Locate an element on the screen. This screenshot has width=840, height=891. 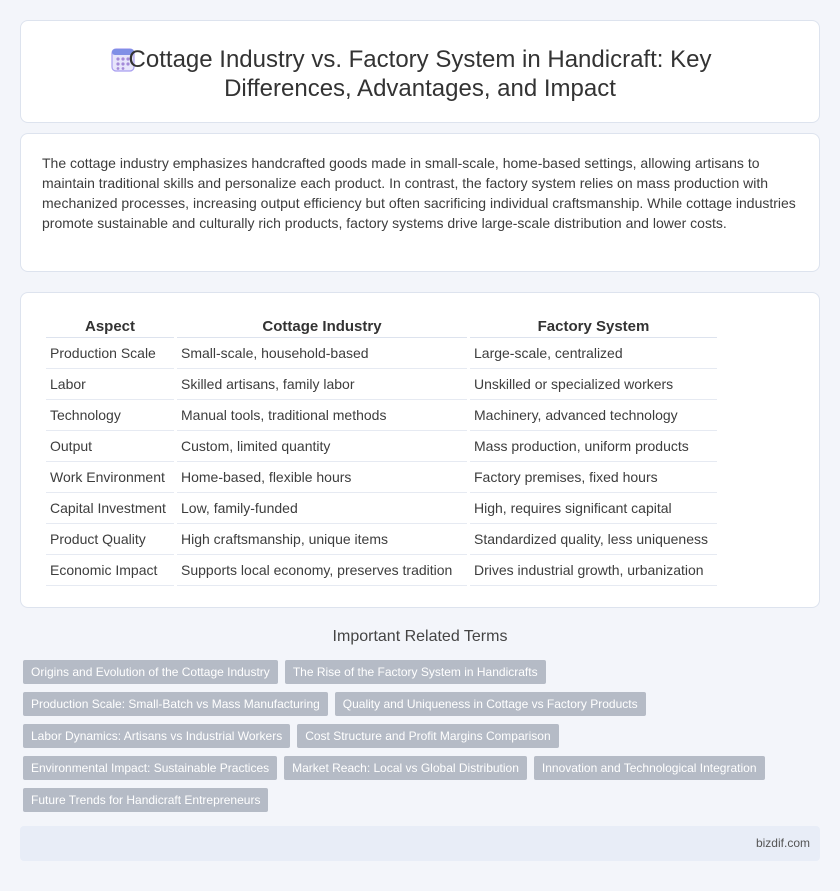
related-term-tag: Innovation and Technological Integration is located at coordinates (649, 768).